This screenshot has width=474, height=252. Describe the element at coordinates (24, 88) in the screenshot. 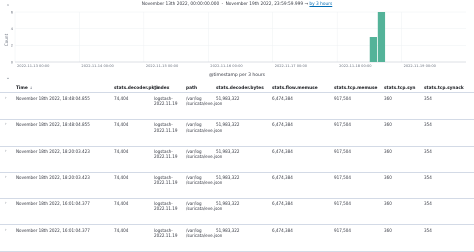

I see `column-header-time: Time ↓` at that location.